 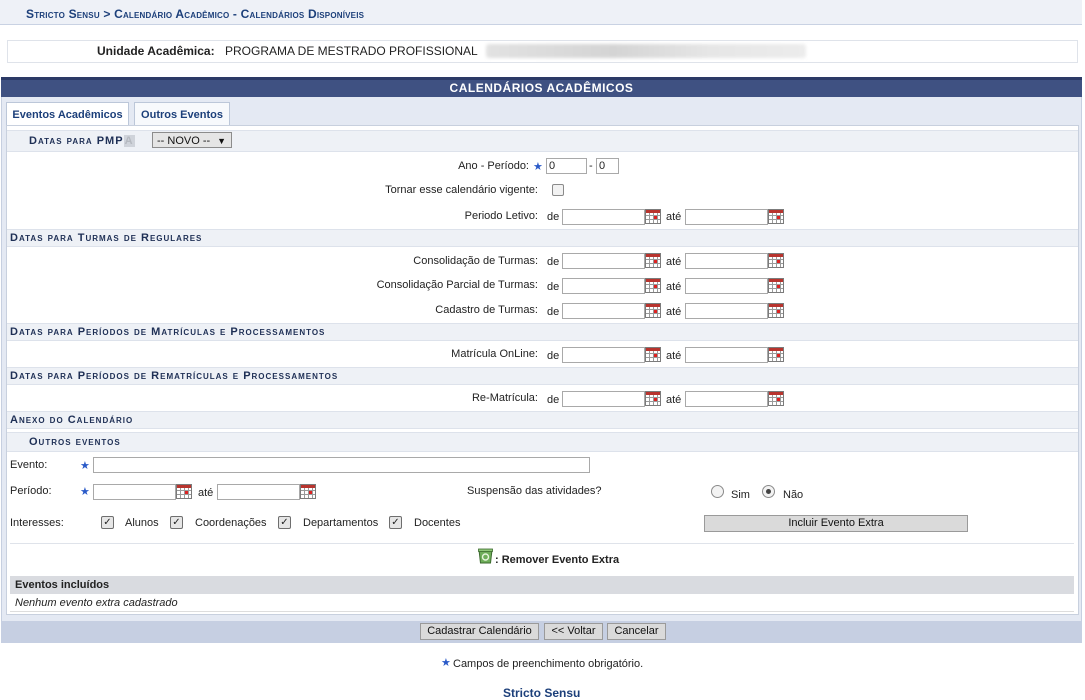 I want to click on cadastro-turmas-label: Cadastro de Turmas:, so click(x=486, y=310).